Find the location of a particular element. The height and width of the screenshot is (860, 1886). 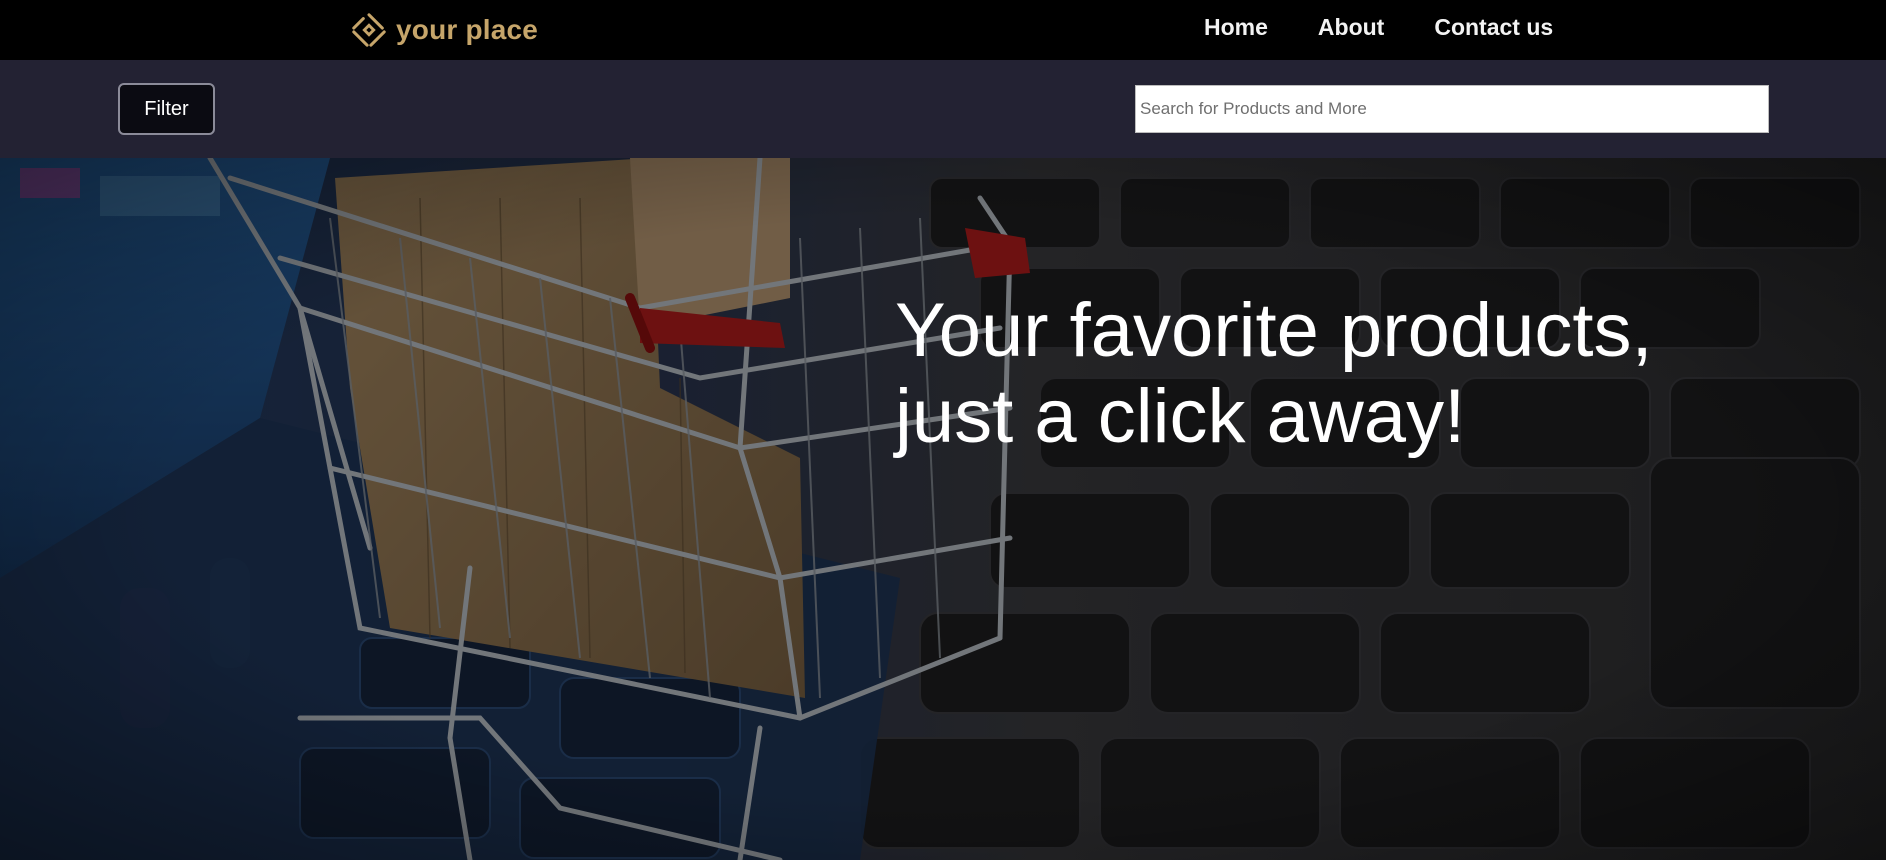

filter-search-bar: Filter is located at coordinates (943, 109).